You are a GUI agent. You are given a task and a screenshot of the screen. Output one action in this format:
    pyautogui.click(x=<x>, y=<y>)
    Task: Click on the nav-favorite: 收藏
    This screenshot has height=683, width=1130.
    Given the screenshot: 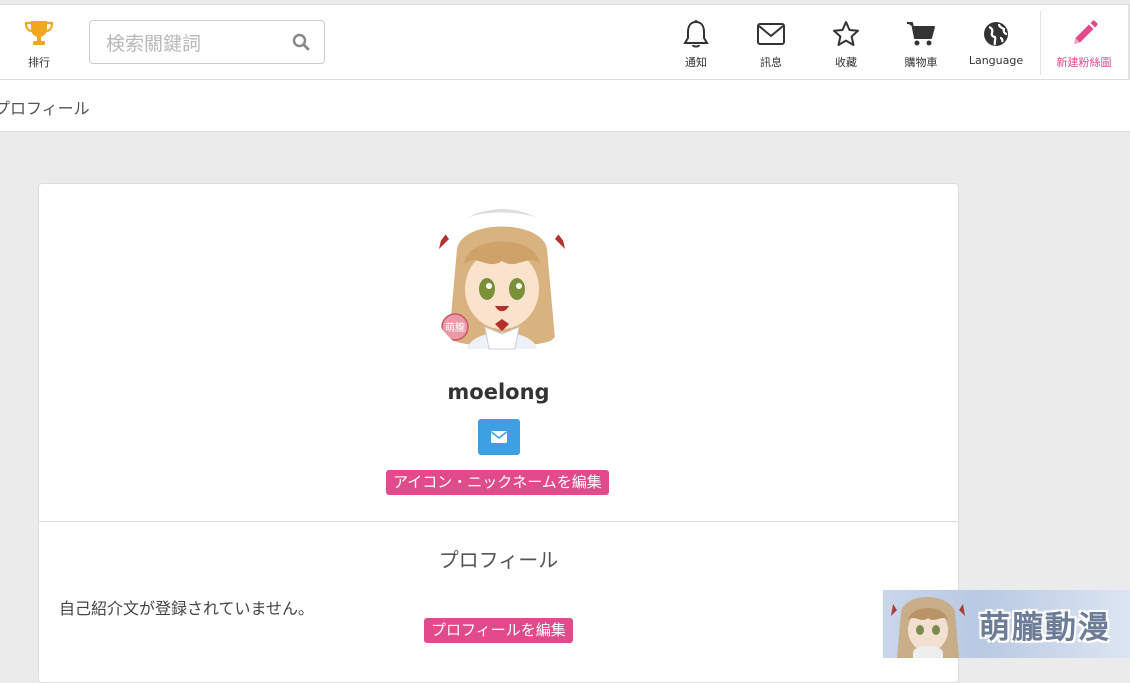 What is the action you would take?
    pyautogui.click(x=846, y=44)
    